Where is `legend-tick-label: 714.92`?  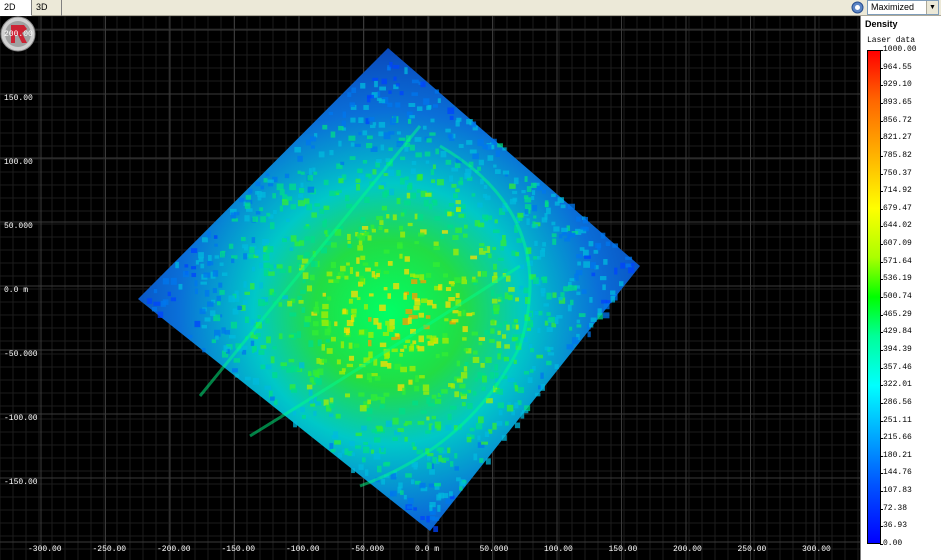
legend-tick-label: 714.92 is located at coordinates (896, 191).